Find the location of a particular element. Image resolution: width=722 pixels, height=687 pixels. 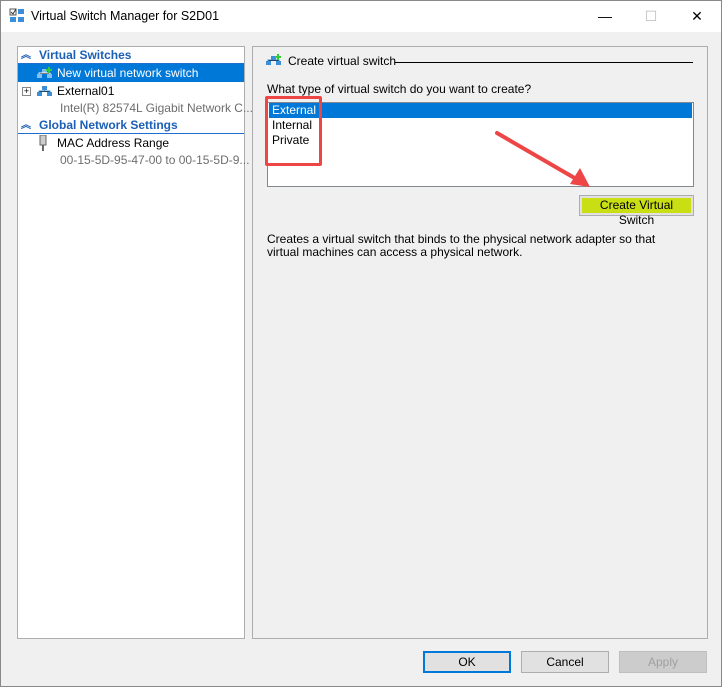

create-virtual-switch-button: Create Virtual Switch is located at coordinates (636, 211).